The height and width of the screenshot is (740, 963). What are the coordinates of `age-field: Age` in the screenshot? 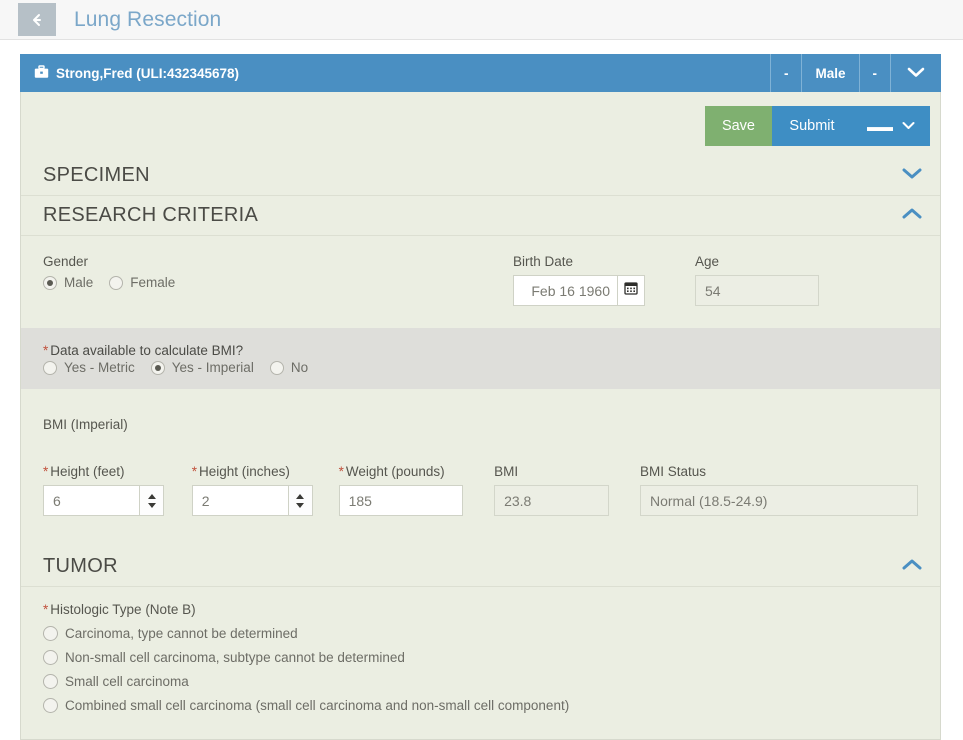 It's located at (775, 280).